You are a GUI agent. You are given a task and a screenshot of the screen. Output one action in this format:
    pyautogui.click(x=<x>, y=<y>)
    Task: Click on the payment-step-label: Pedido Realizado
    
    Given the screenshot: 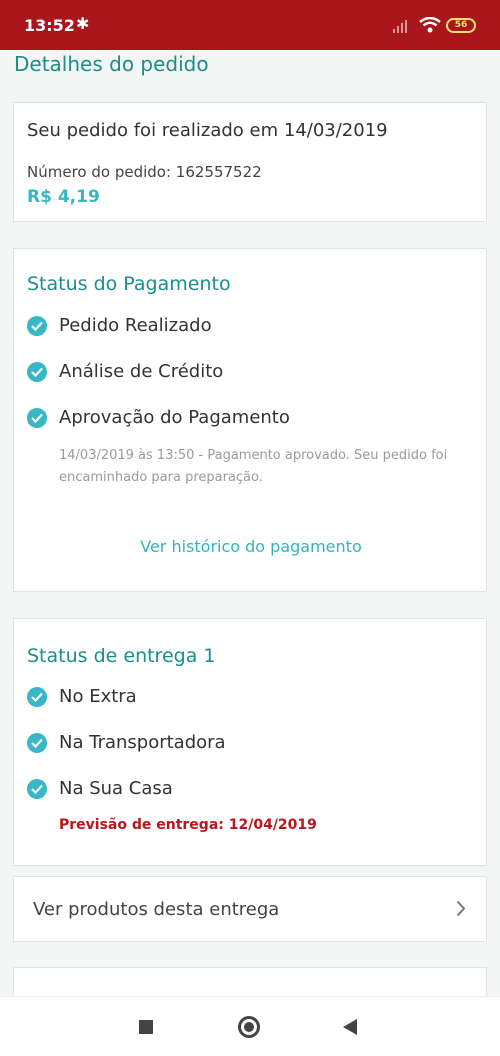 What is the action you would take?
    pyautogui.click(x=135, y=325)
    